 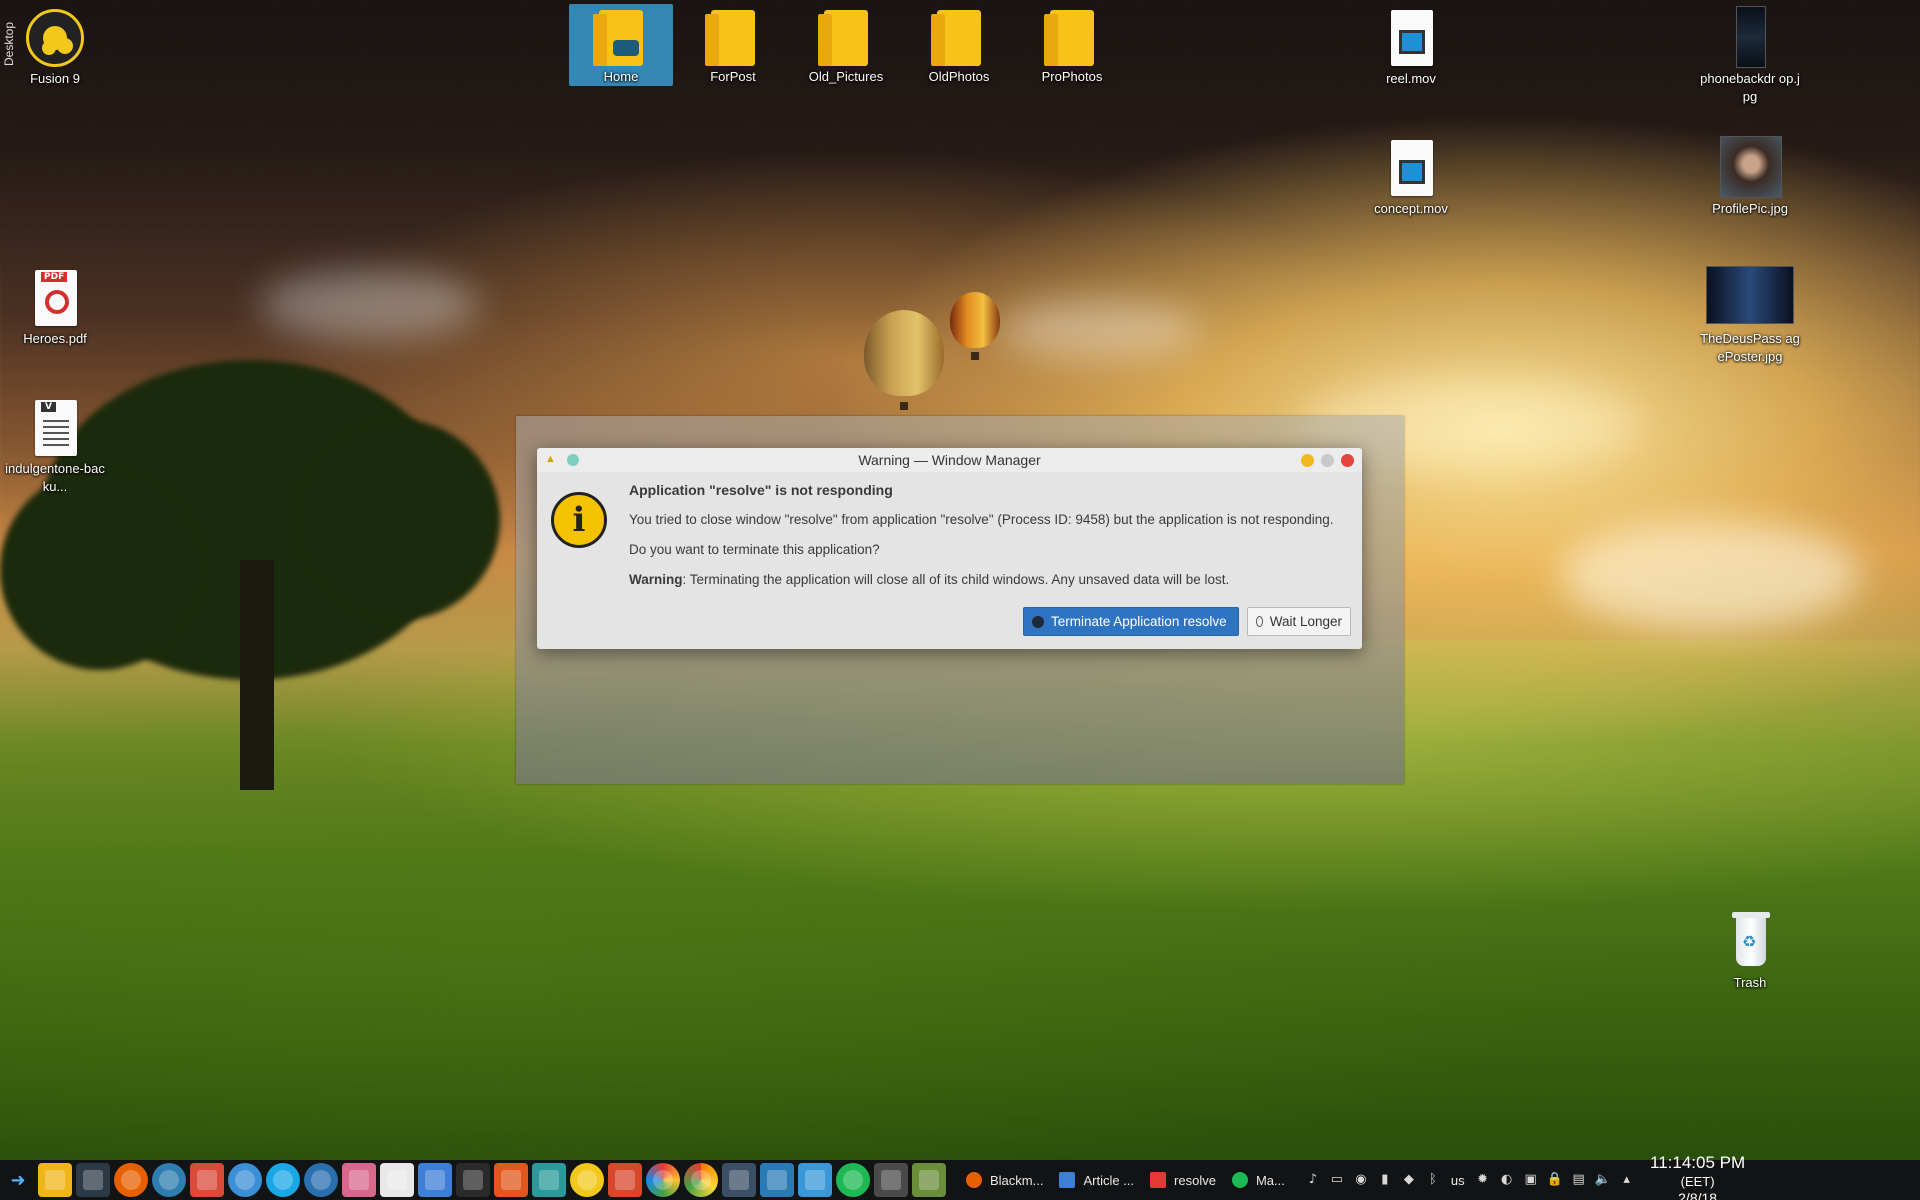 What do you see at coordinates (739, 1180) in the screenshot?
I see `upload-icon` at bounding box center [739, 1180].